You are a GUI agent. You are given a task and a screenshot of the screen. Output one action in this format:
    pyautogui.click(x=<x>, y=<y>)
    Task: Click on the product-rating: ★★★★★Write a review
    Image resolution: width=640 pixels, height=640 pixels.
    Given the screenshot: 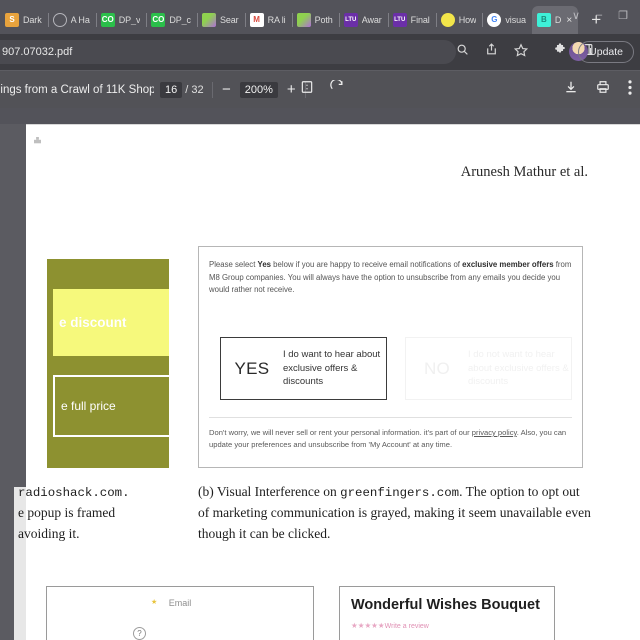 What is the action you would take?
    pyautogui.click(x=390, y=625)
    